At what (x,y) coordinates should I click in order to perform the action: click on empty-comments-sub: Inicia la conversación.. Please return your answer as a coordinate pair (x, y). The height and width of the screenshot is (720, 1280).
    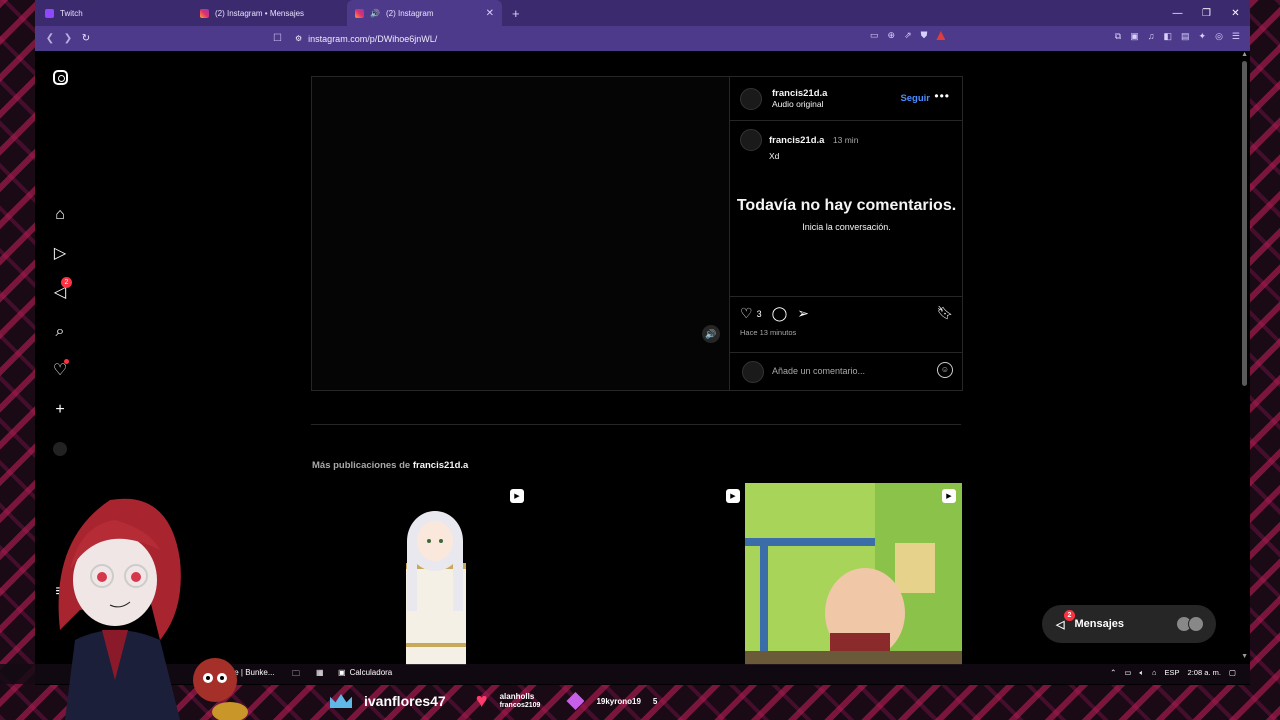
    Looking at the image, I should click on (846, 227).